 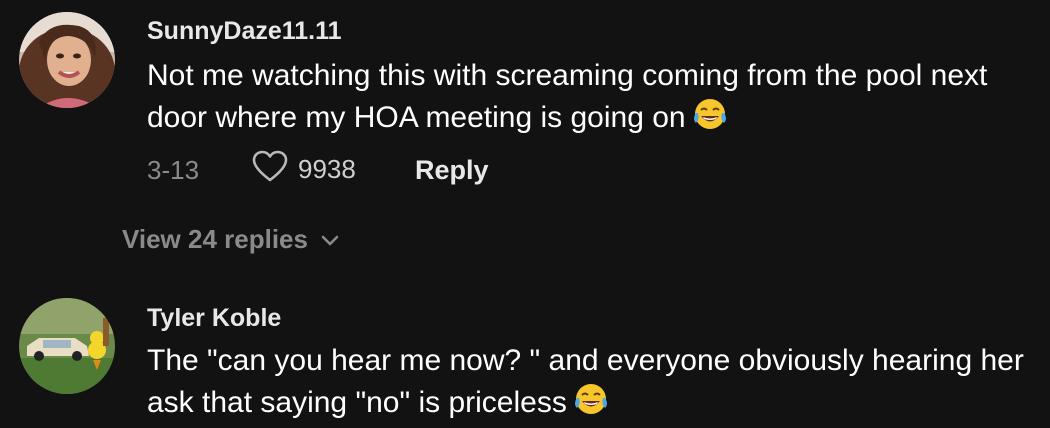 I want to click on chevron-down-icon, so click(x=330, y=239).